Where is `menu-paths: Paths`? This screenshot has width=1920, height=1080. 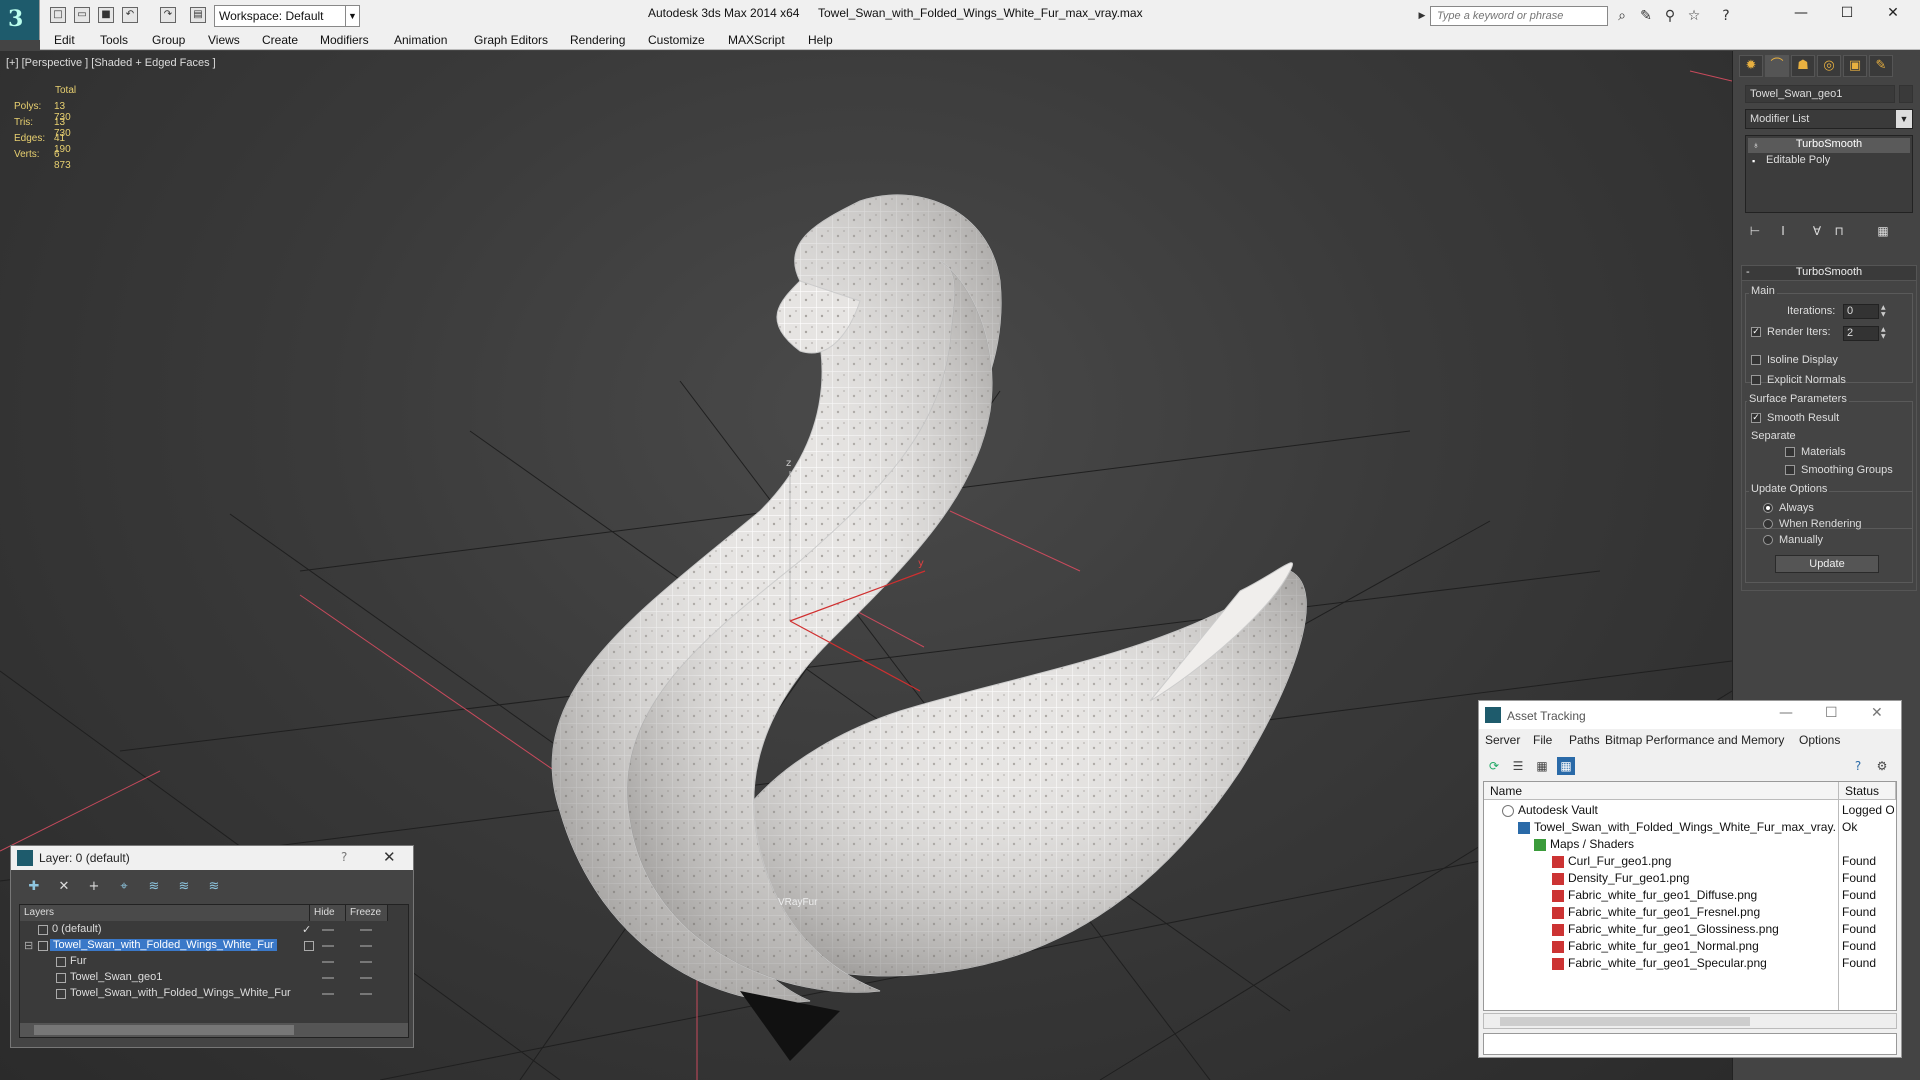 menu-paths: Paths is located at coordinates (1584, 740).